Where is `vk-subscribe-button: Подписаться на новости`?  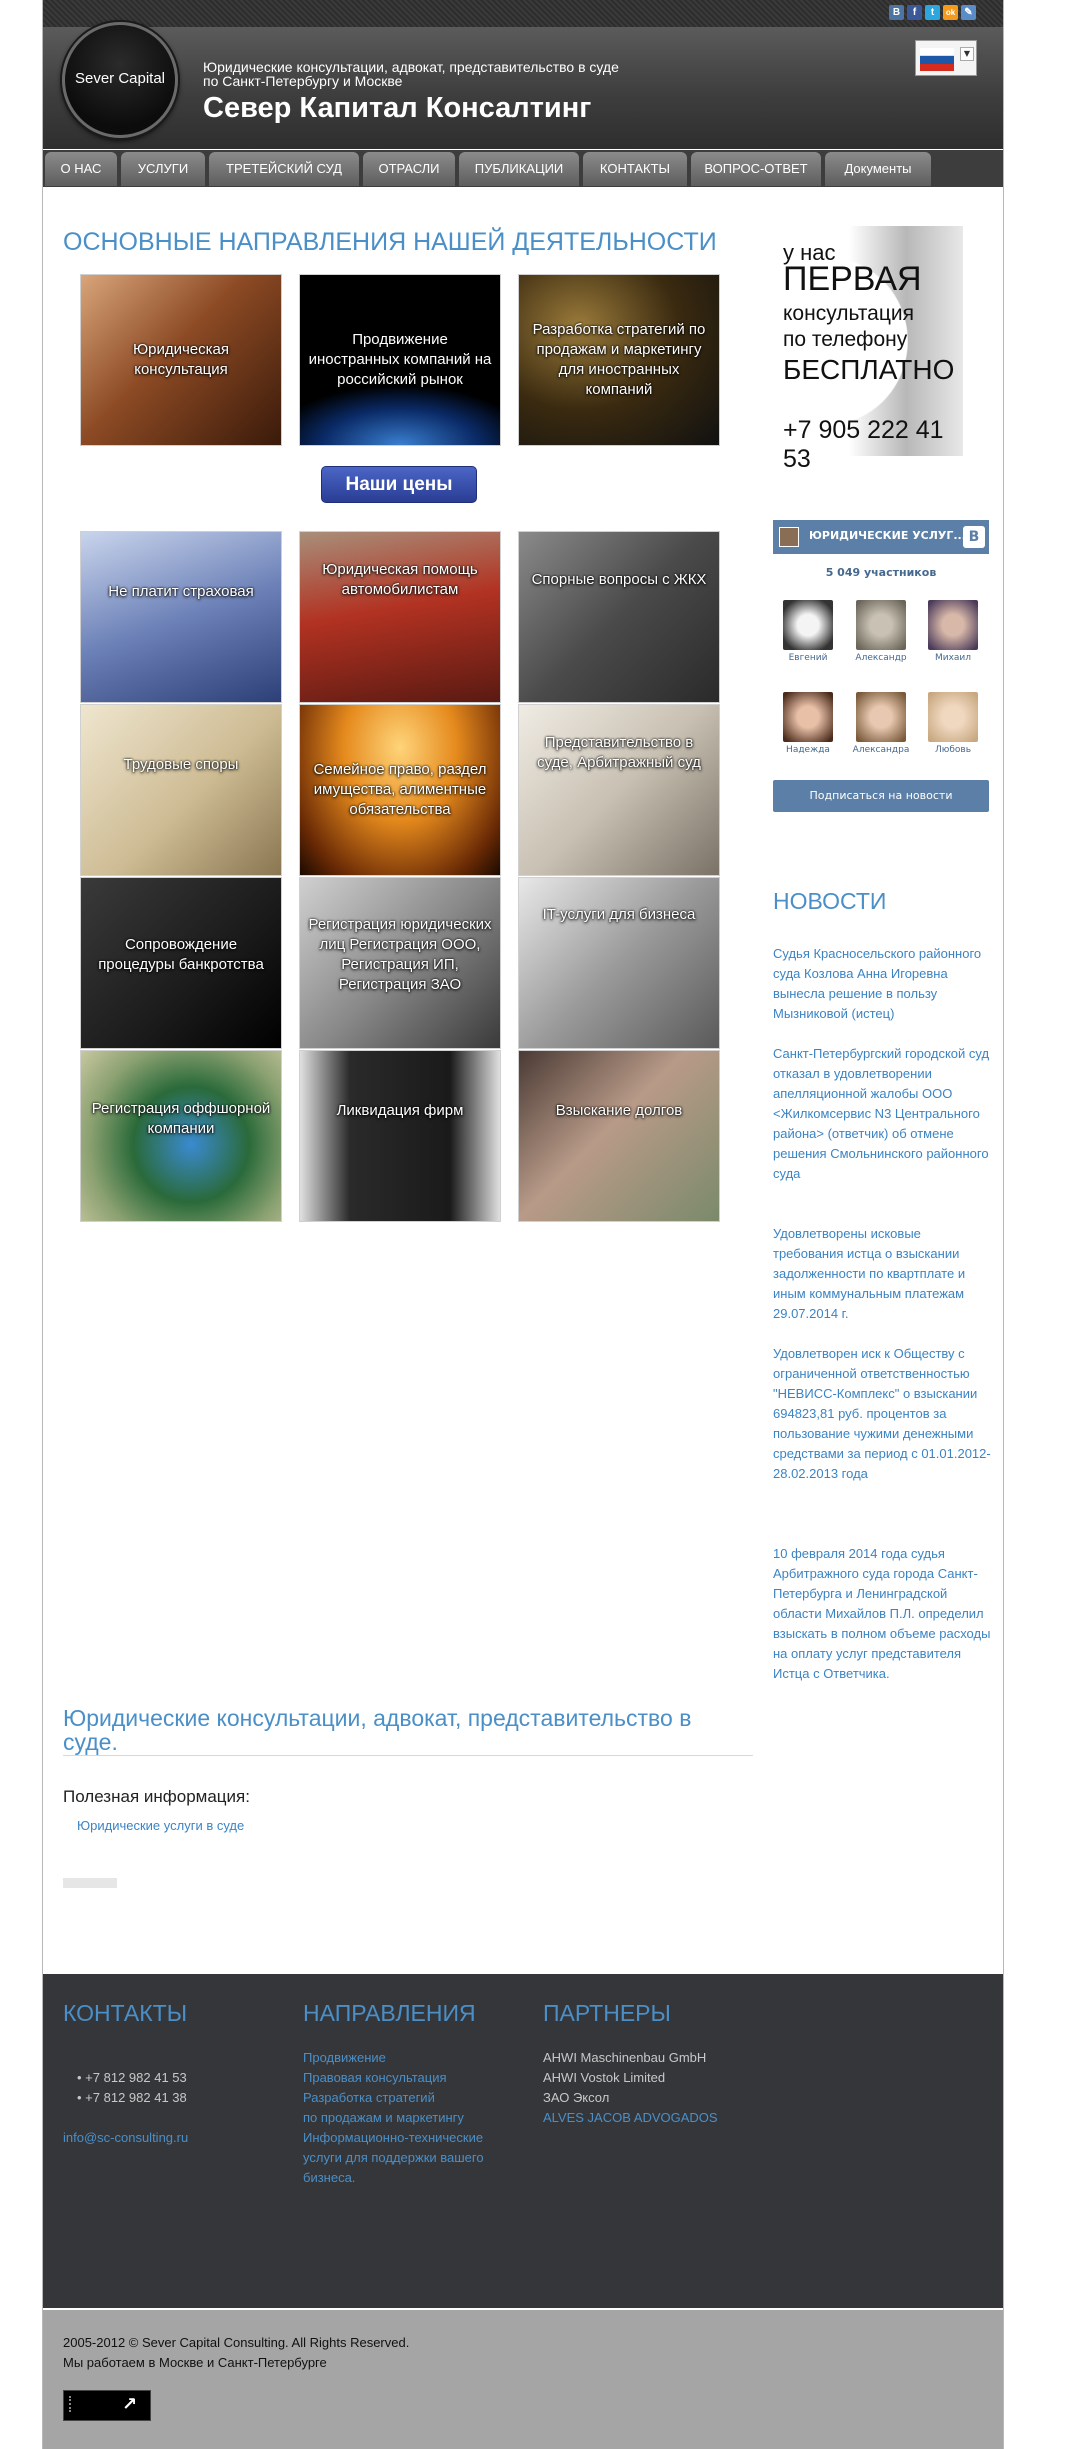
vk-subscribe-button: Подписаться на новости is located at coordinates (881, 796).